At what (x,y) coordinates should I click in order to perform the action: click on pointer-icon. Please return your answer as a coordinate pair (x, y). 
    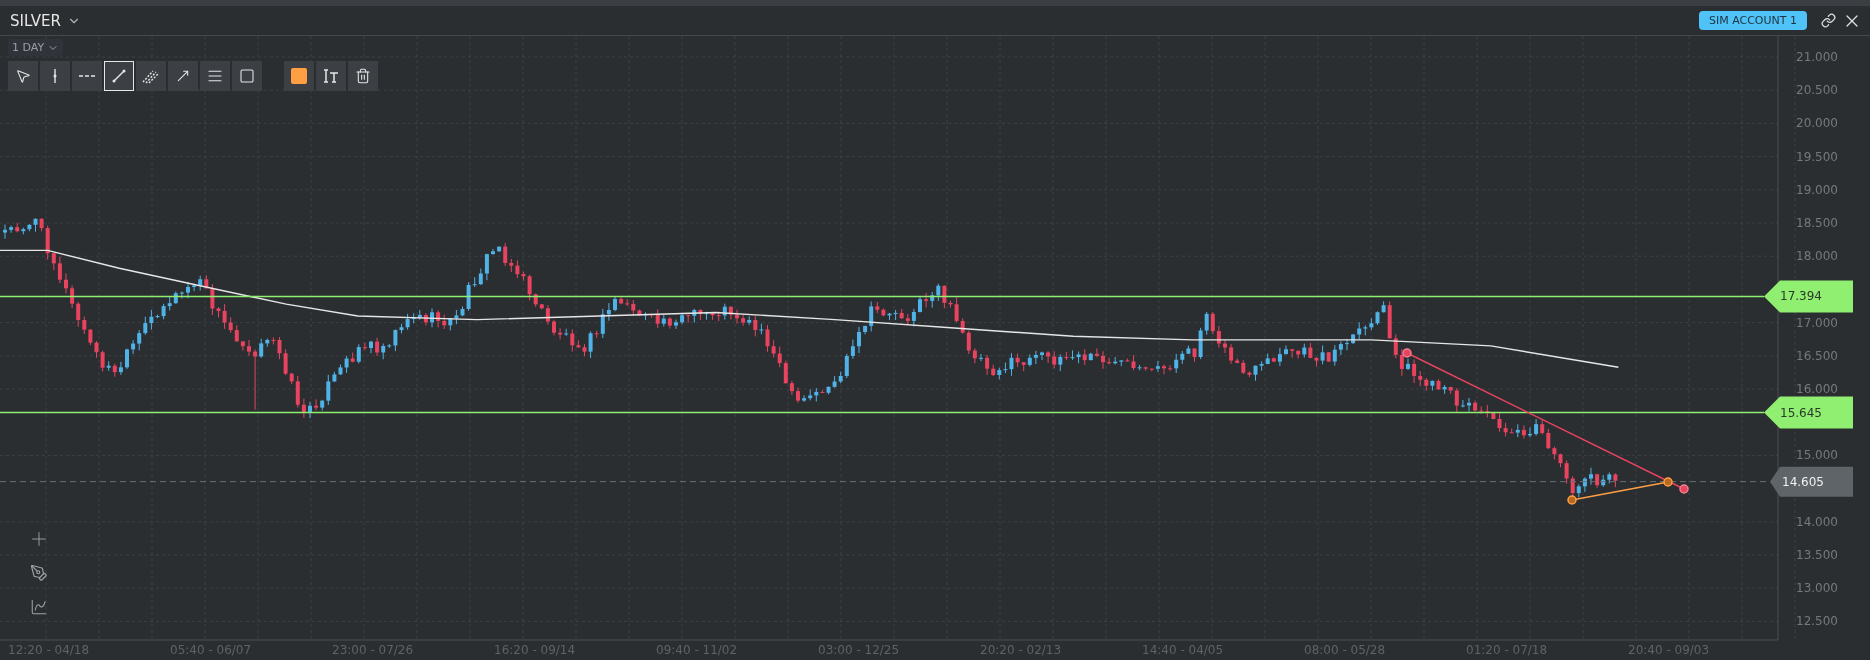
    Looking at the image, I should click on (23, 76).